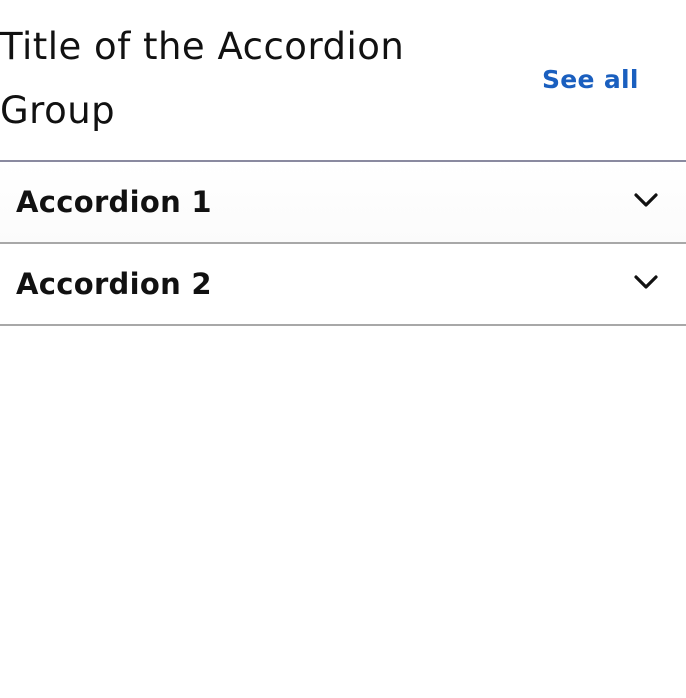 The width and height of the screenshot is (686, 698). What do you see at coordinates (202, 78) in the screenshot?
I see `accordion-group-title: Title of the Accordion Group` at bounding box center [202, 78].